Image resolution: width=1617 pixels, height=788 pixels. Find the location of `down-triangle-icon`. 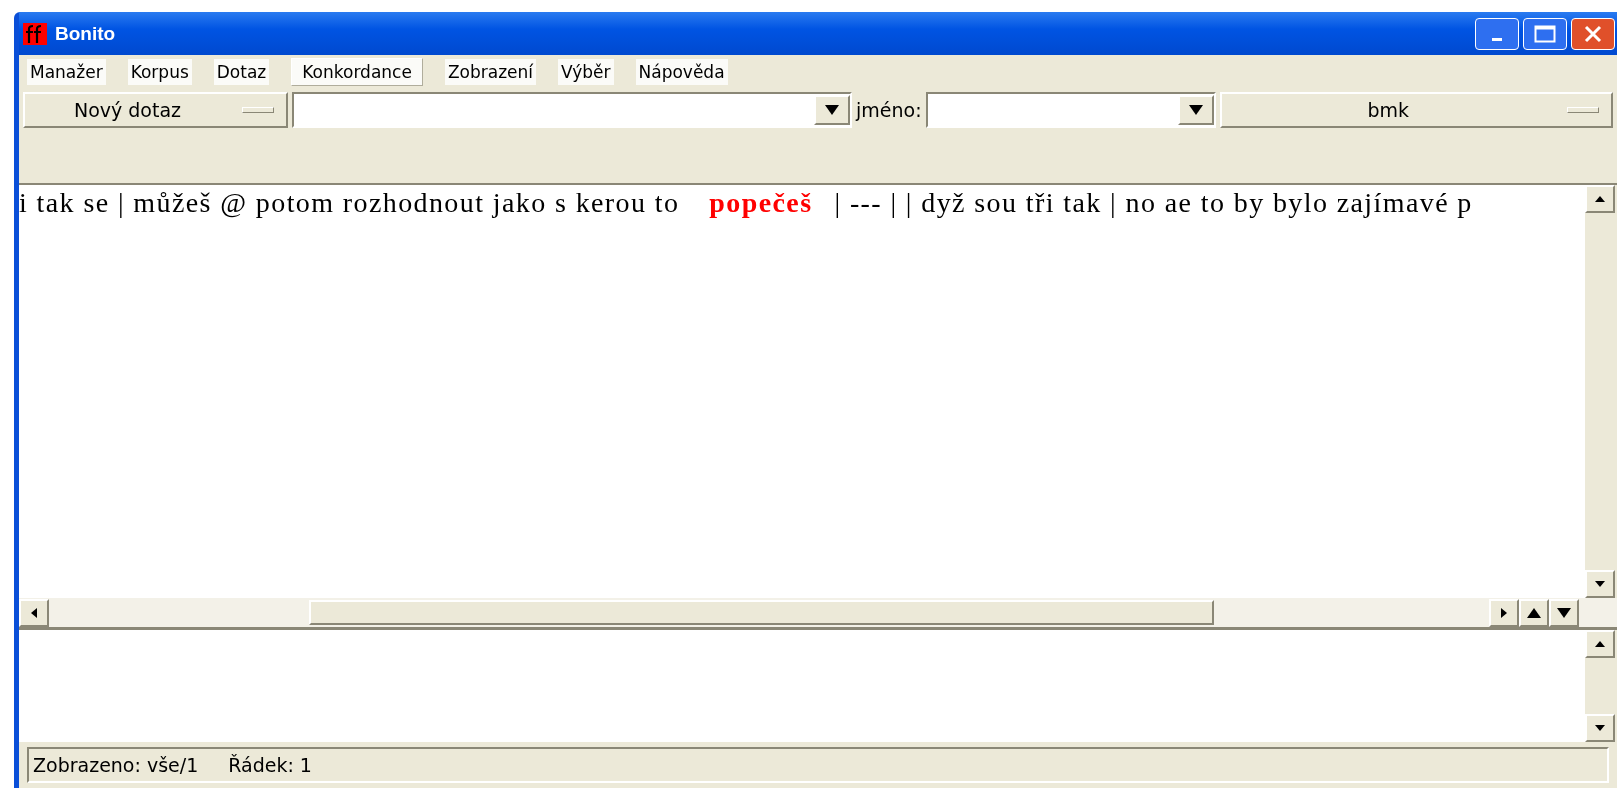

down-triangle-icon is located at coordinates (1564, 612).